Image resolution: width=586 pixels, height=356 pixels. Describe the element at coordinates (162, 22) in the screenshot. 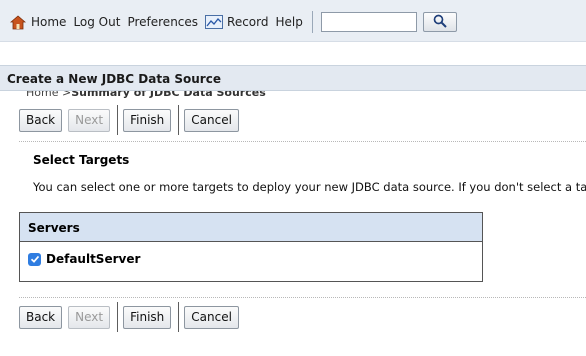

I see `preferences-link: Preferences` at that location.